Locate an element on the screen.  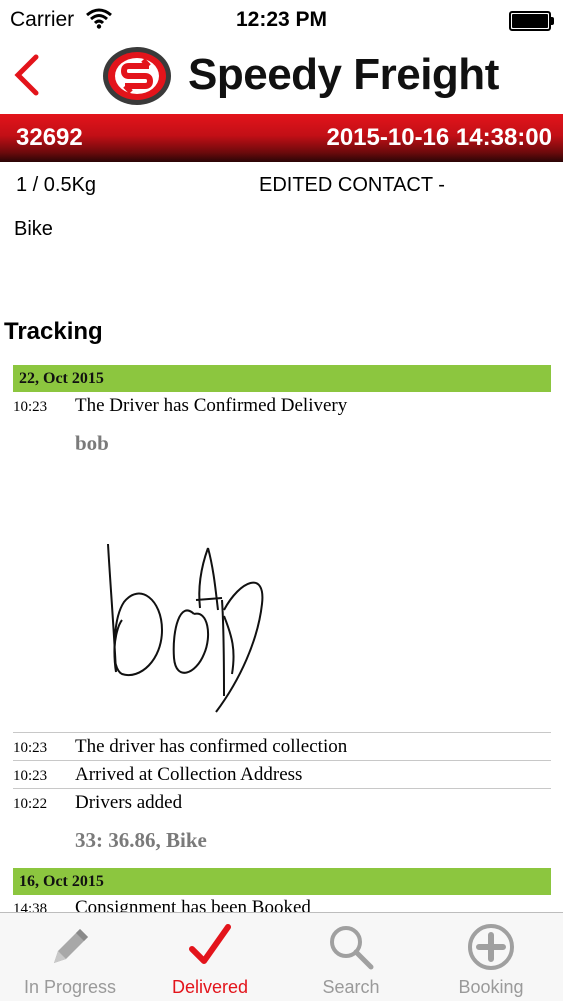
checkmark-icon is located at coordinates (210, 944).